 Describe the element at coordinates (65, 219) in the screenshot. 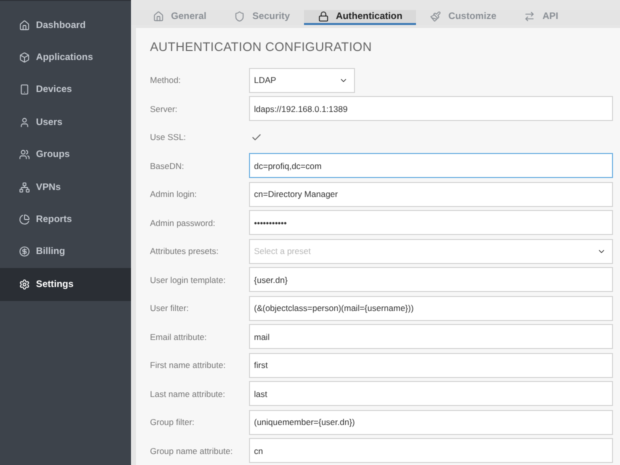

I see `sidebar-item: Reports` at that location.